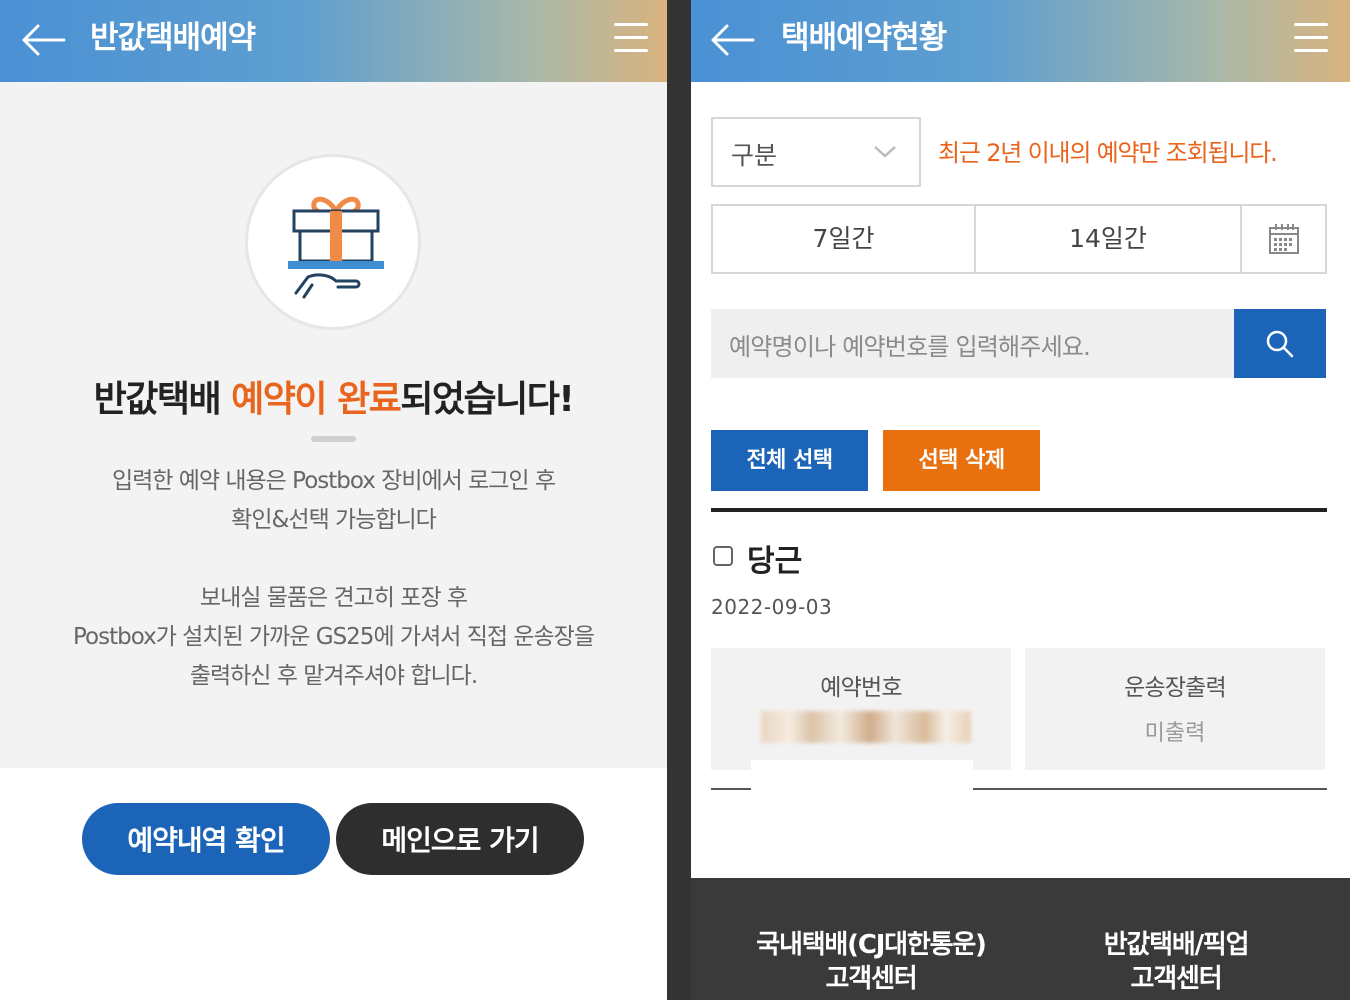 Image resolution: width=1350 pixels, height=1000 pixels. What do you see at coordinates (861, 709) in the screenshot?
I see `reservation-number-box: 예약번호` at bounding box center [861, 709].